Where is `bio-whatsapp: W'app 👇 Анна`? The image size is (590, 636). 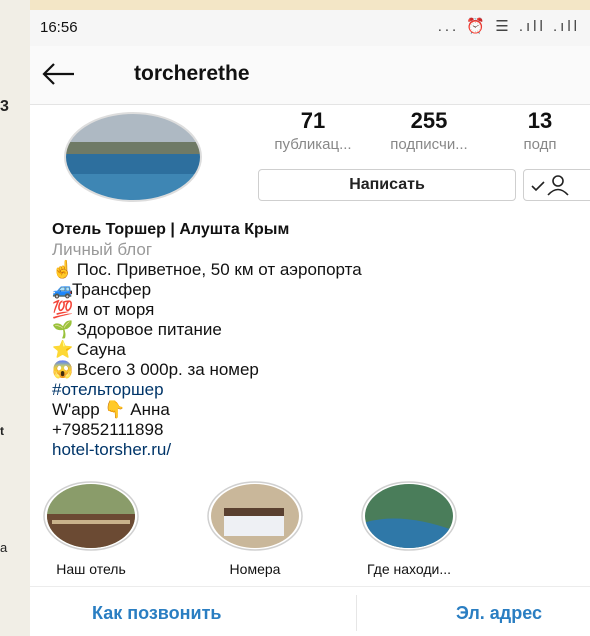 bio-whatsapp: W'app 👇 Анна is located at coordinates (111, 409).